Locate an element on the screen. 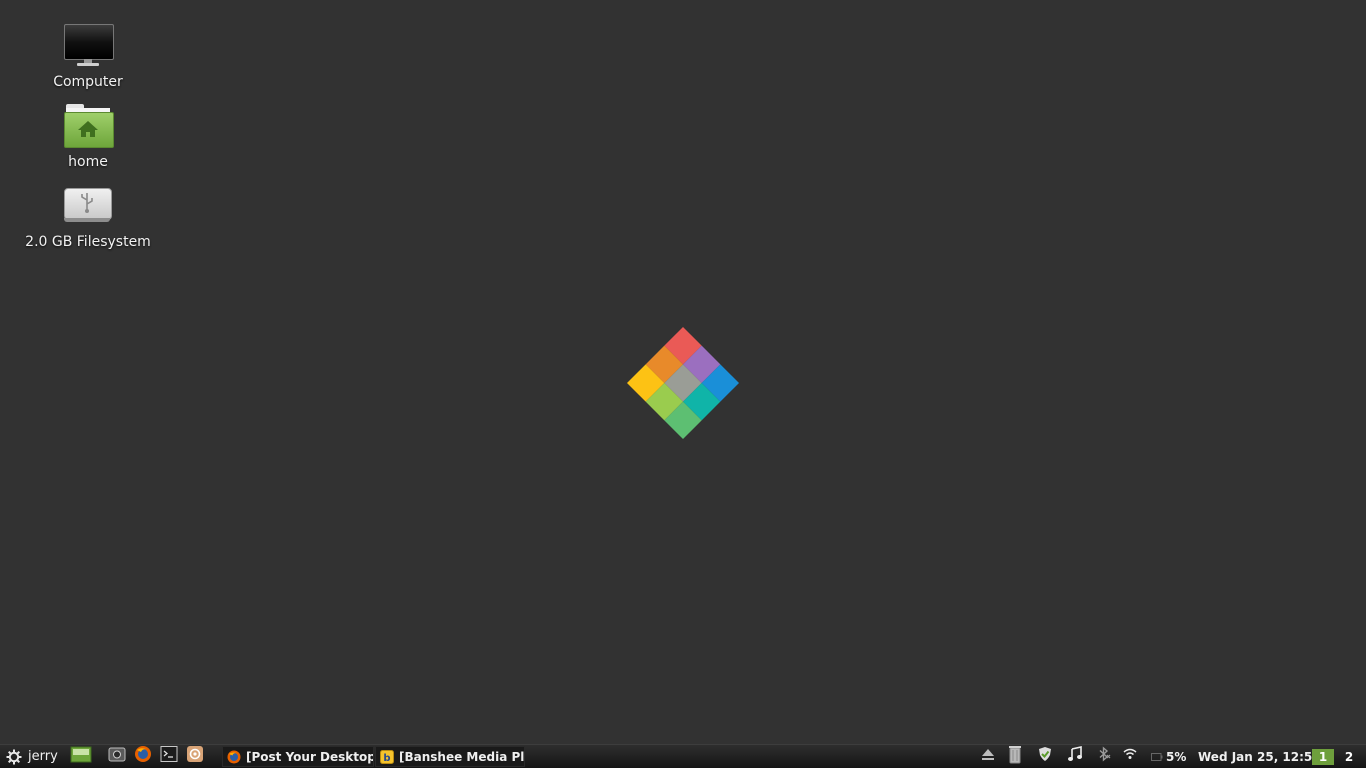 The height and width of the screenshot is (768, 1366). workspace-1-button: 1 is located at coordinates (1323, 757).